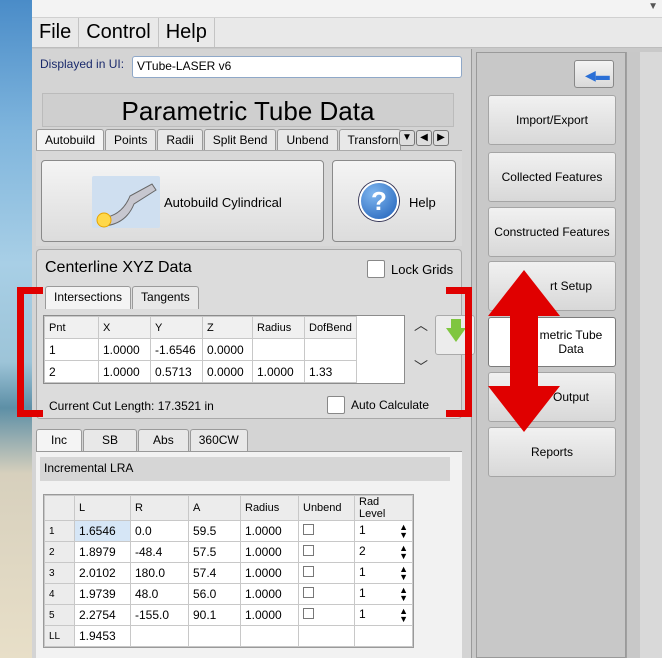 The image size is (662, 658). What do you see at coordinates (421, 349) in the screenshot?
I see `centerline-scrollbar: ︿ ﹀` at bounding box center [421, 349].